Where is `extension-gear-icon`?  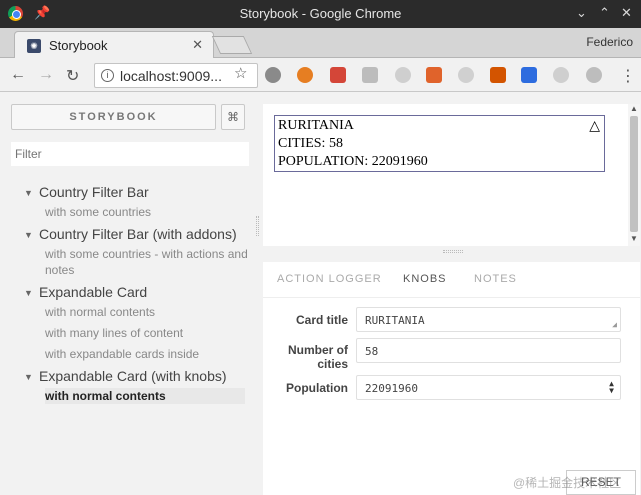 extension-gear-icon is located at coordinates (273, 75).